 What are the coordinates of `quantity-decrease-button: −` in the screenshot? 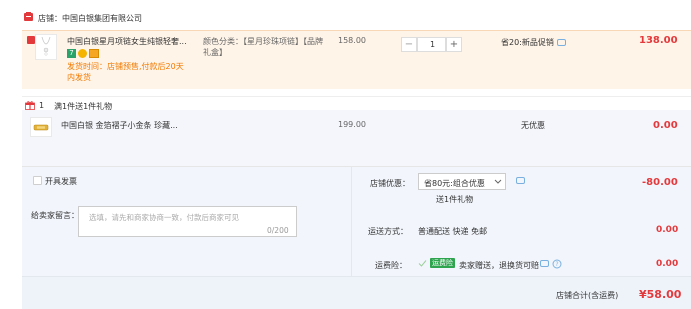 It's located at (409, 44).